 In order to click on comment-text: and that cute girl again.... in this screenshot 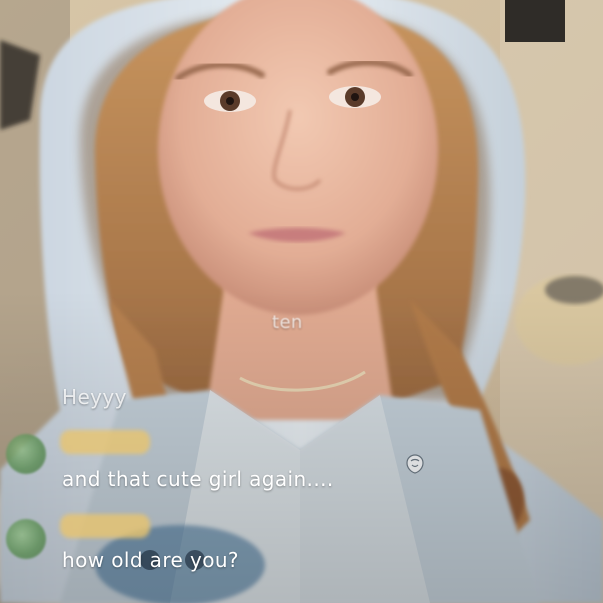, I will do `click(198, 479)`.